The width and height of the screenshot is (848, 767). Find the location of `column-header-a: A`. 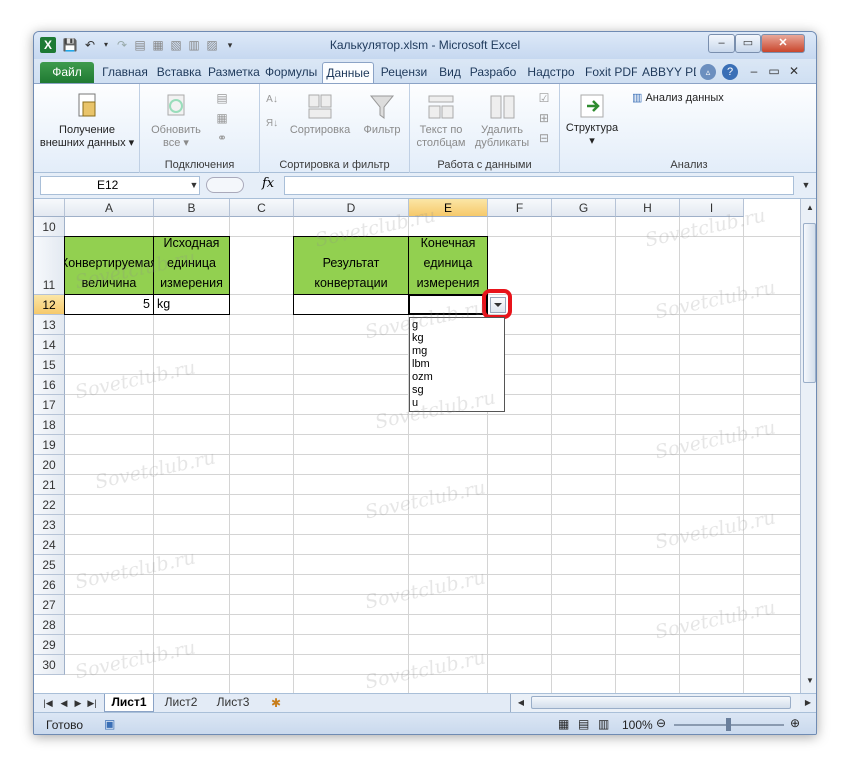

column-header-a: A is located at coordinates (109, 208).